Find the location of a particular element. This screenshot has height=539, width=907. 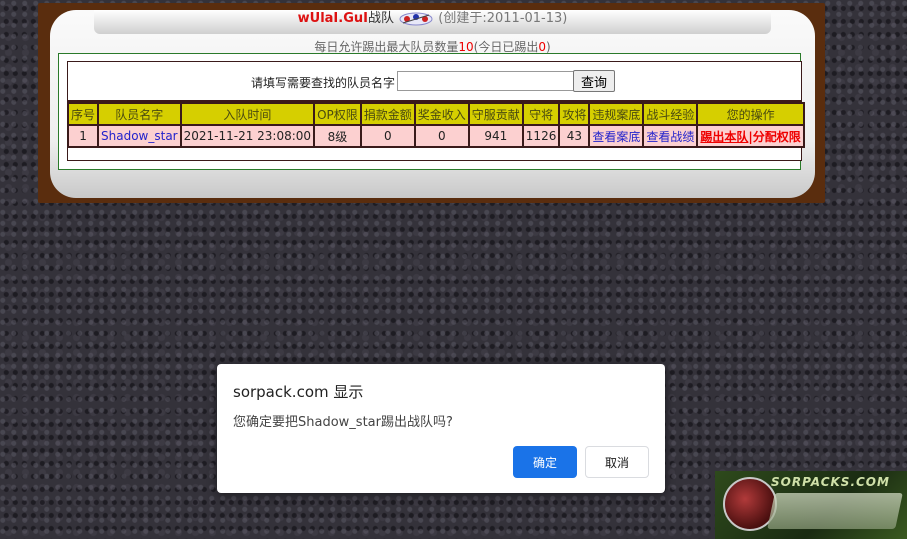

dialog-message: 您确定要把Shadow_star踢出战队吗? is located at coordinates (343, 422).